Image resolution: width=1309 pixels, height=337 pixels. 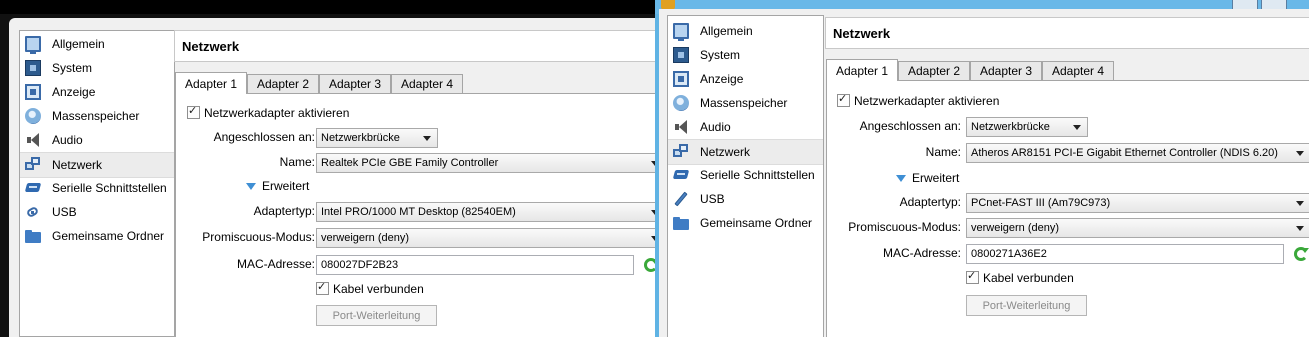 I want to click on adapter-type-label: Adaptertyp:, so click(x=930, y=202).